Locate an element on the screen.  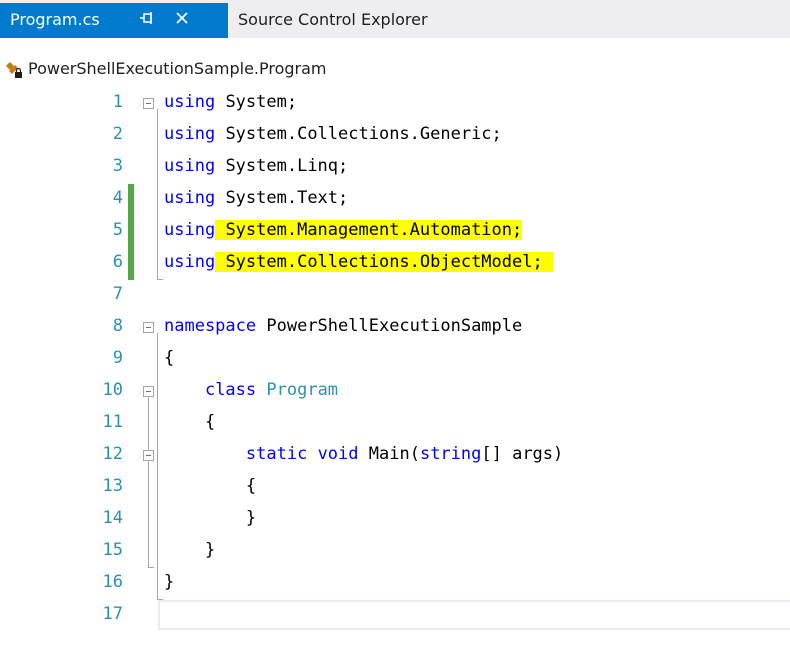
namespace-ref: System.Collections.Generic; is located at coordinates (363, 134).